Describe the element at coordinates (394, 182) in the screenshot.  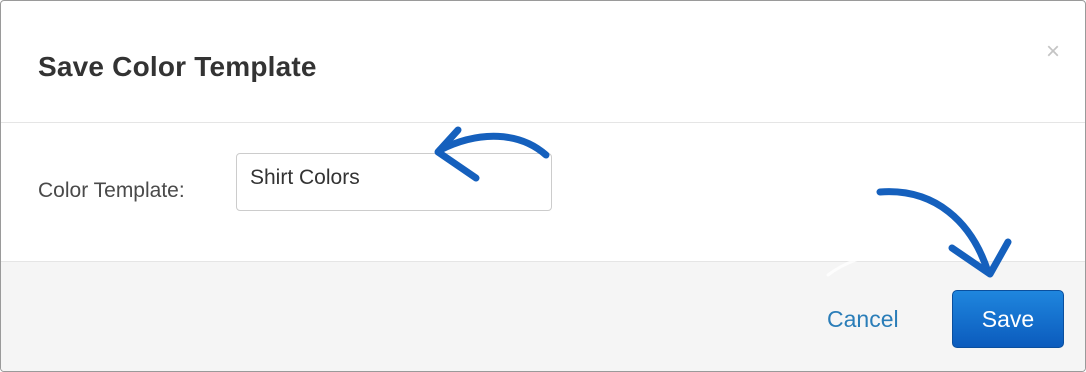
I see `color-template-input` at that location.